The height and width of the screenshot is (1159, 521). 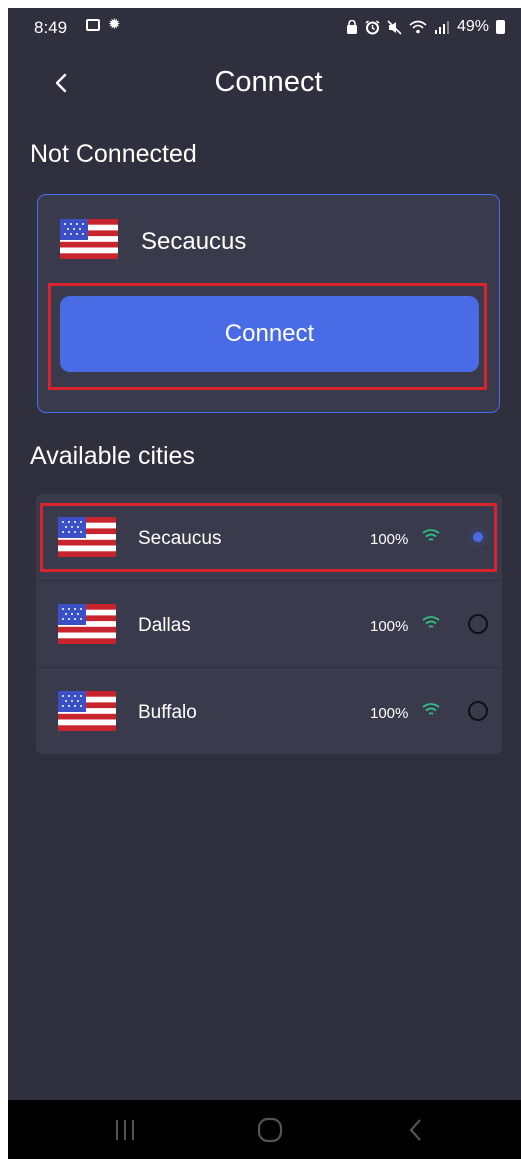 I want to click on city-row-dallas: Dallas 100%, so click(x=269, y=624).